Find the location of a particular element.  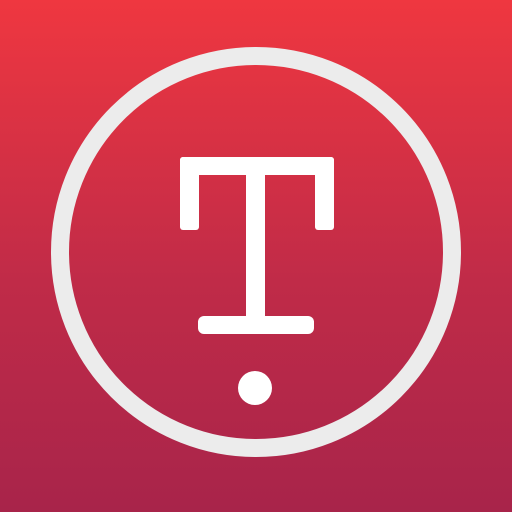

t-exclamation-icon is located at coordinates (257, 281).